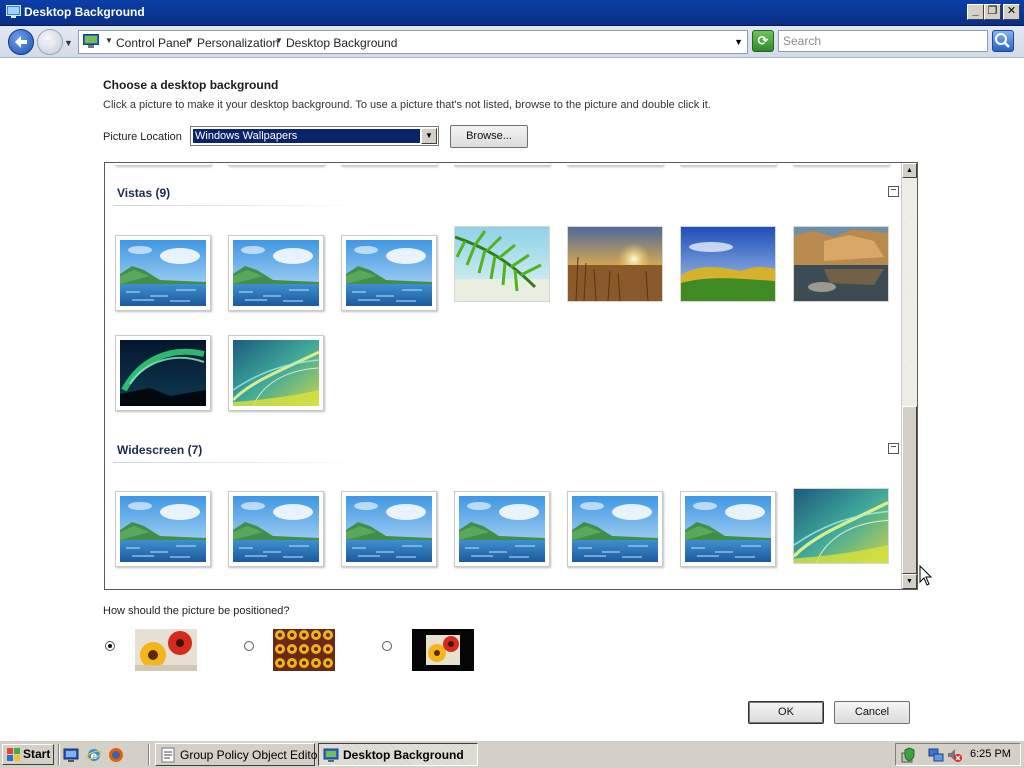 The height and width of the screenshot is (768, 1024). What do you see at coordinates (786, 712) in the screenshot?
I see `ok-button: OK` at bounding box center [786, 712].